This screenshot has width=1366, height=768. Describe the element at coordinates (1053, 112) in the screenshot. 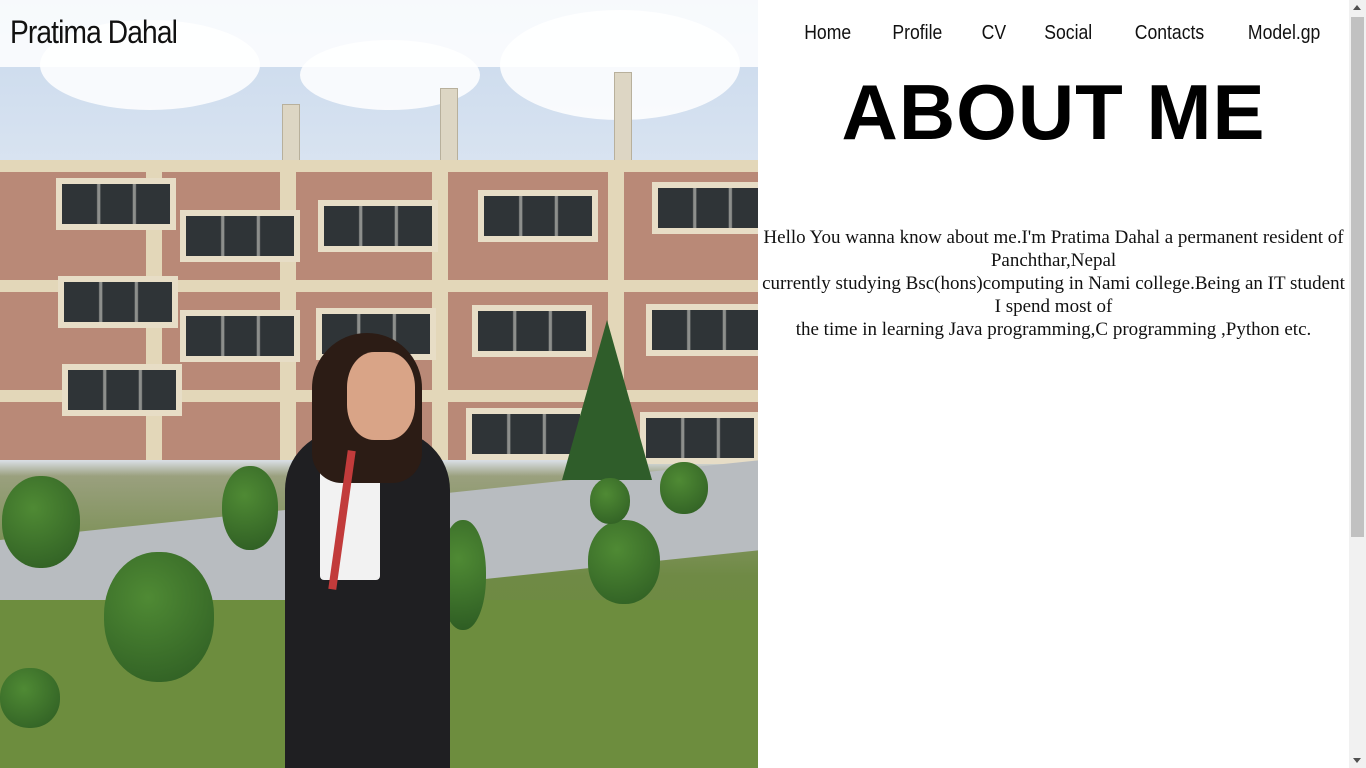

I see `about-heading: ABOUT ME` at that location.